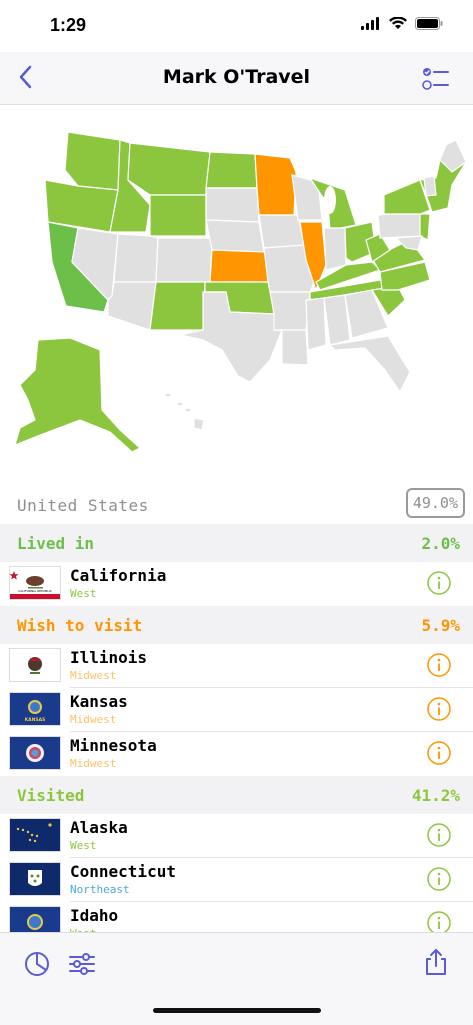 This screenshot has width=473, height=1025. Describe the element at coordinates (51, 795) in the screenshot. I see `section-title: Visited` at that location.